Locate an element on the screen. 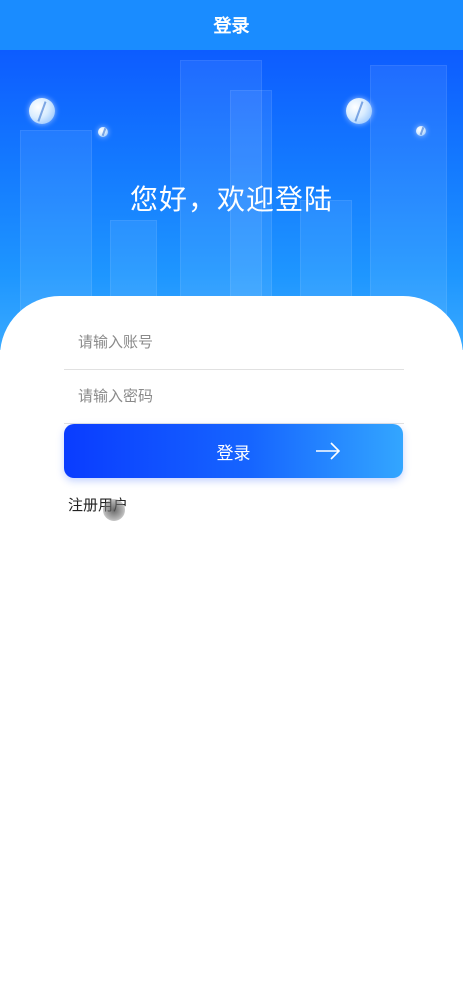  touch-cursor-indicator is located at coordinates (114, 510).